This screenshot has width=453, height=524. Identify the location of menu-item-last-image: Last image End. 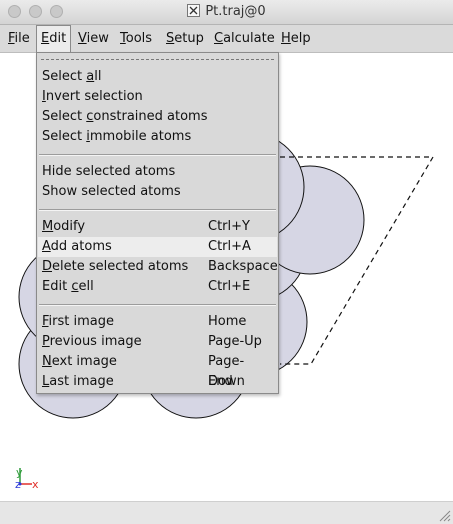
(157, 382).